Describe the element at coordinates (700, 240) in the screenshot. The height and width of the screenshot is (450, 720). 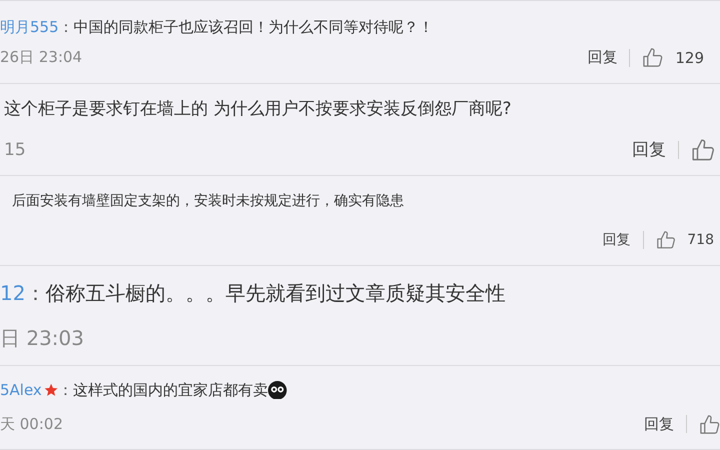
I see `like-count: 718` at that location.